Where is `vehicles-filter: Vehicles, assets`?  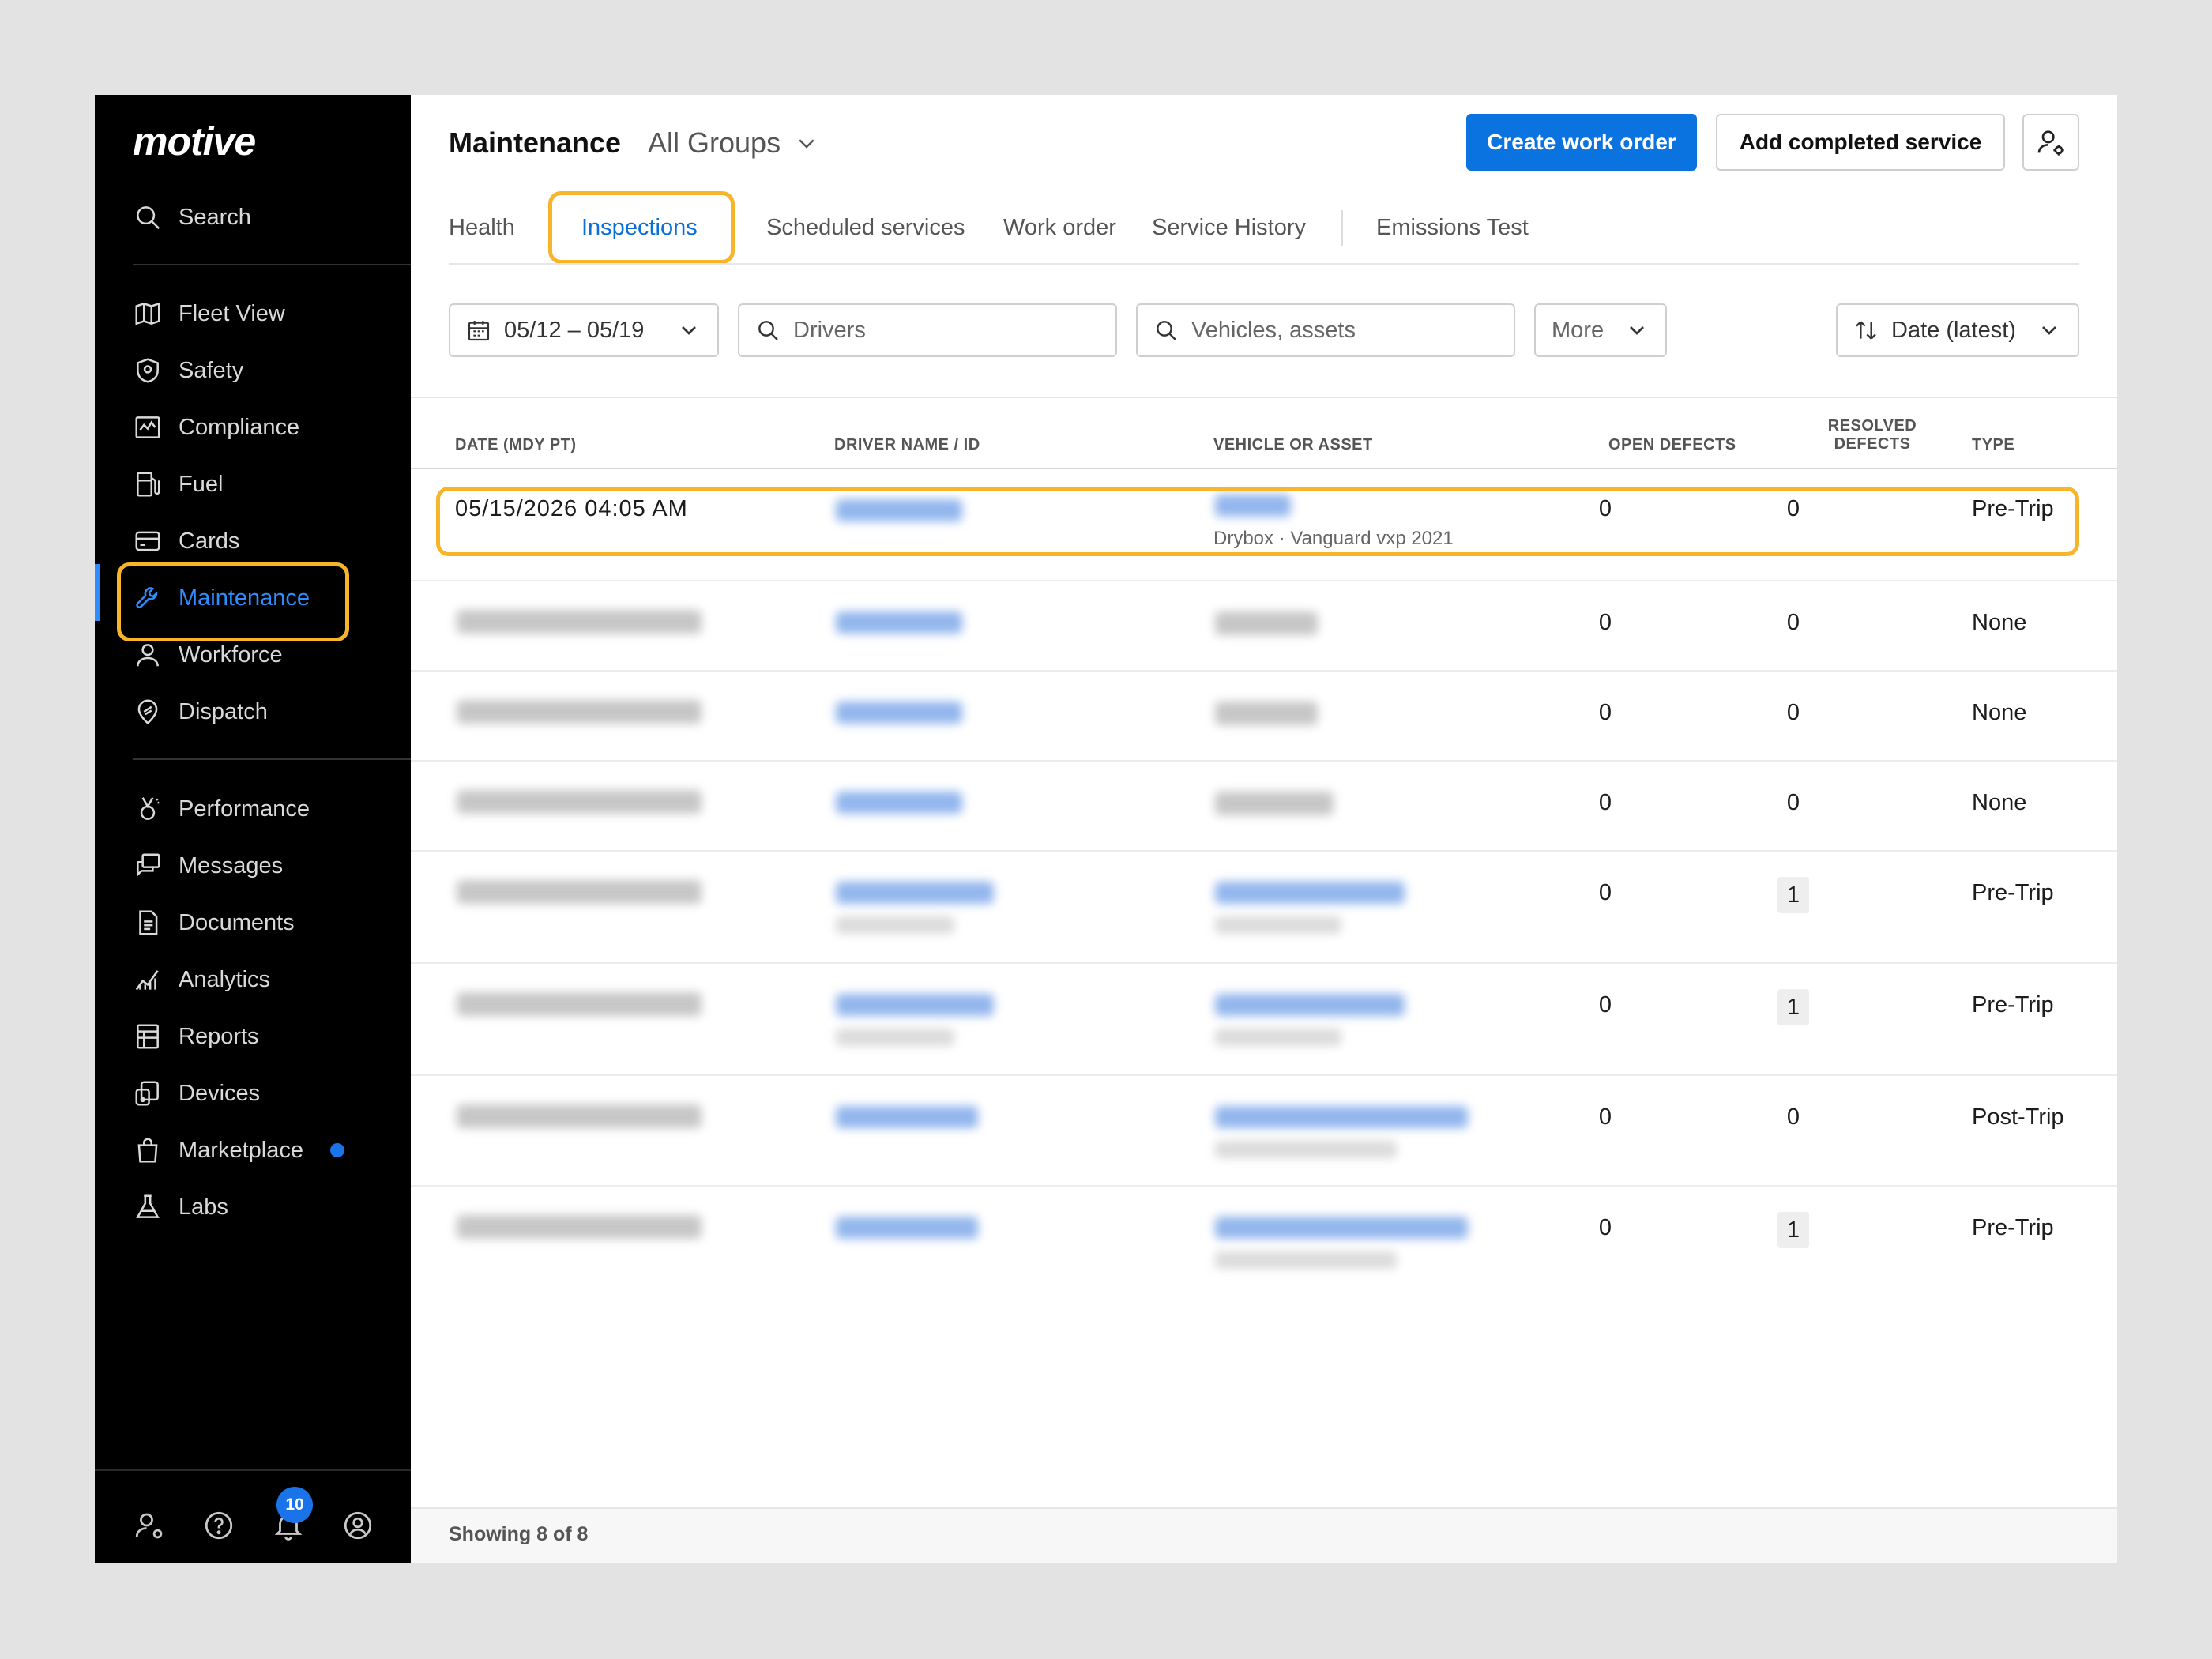
vehicles-filter: Vehicles, assets is located at coordinates (1325, 330).